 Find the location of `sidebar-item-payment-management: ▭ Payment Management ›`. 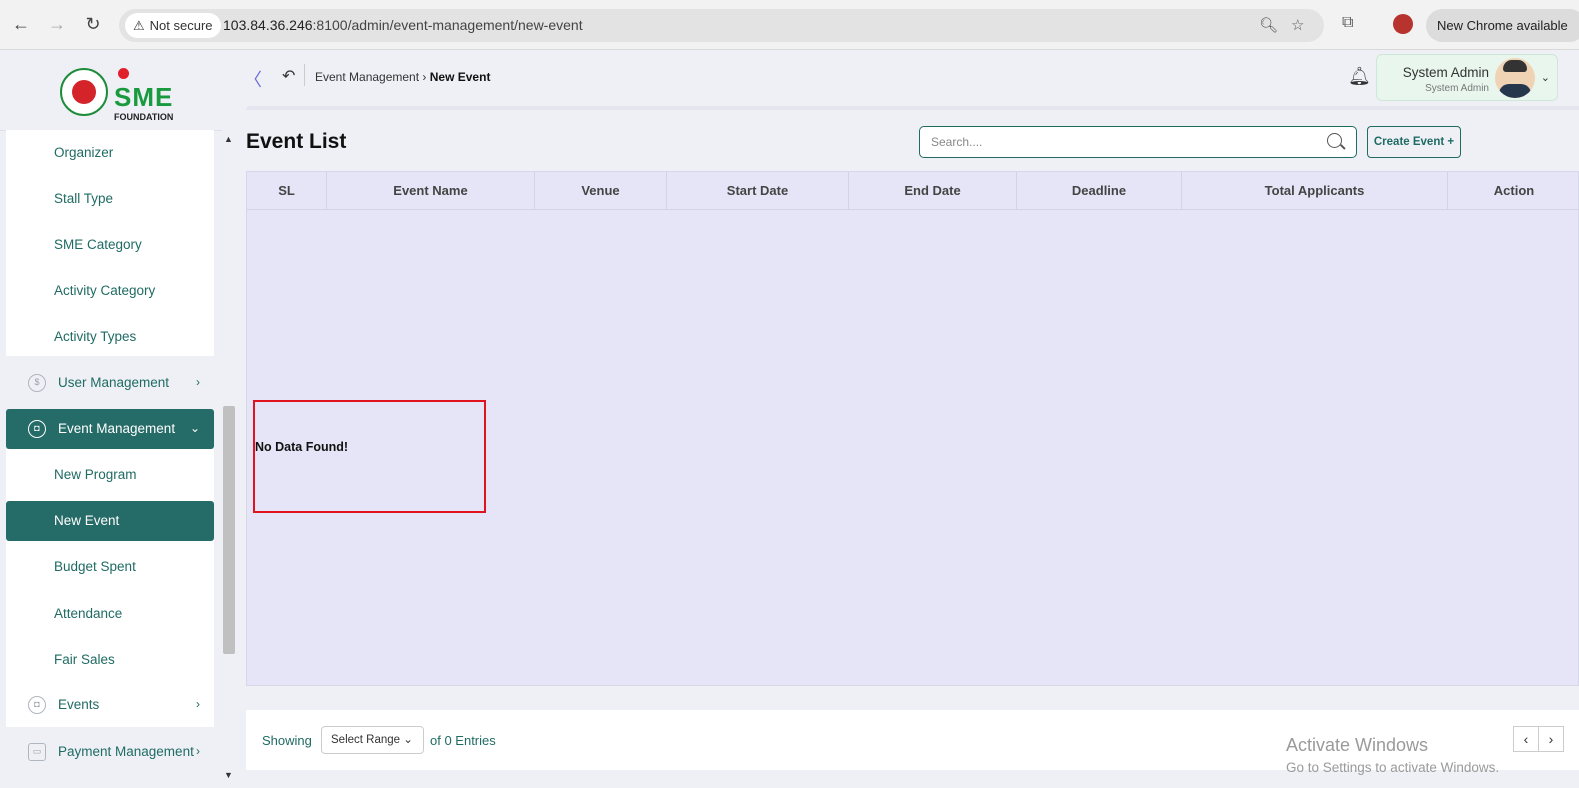

sidebar-item-payment-management: ▭ Payment Management › is located at coordinates (110, 752).